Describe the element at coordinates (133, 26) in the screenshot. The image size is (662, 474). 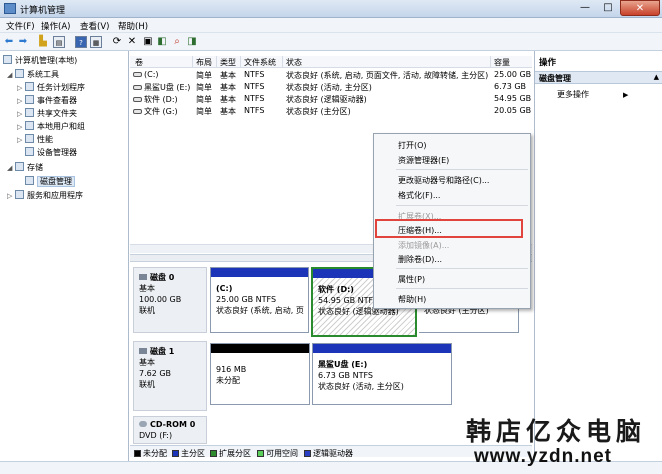
I see `menu-help: 帮助(H)` at that location.